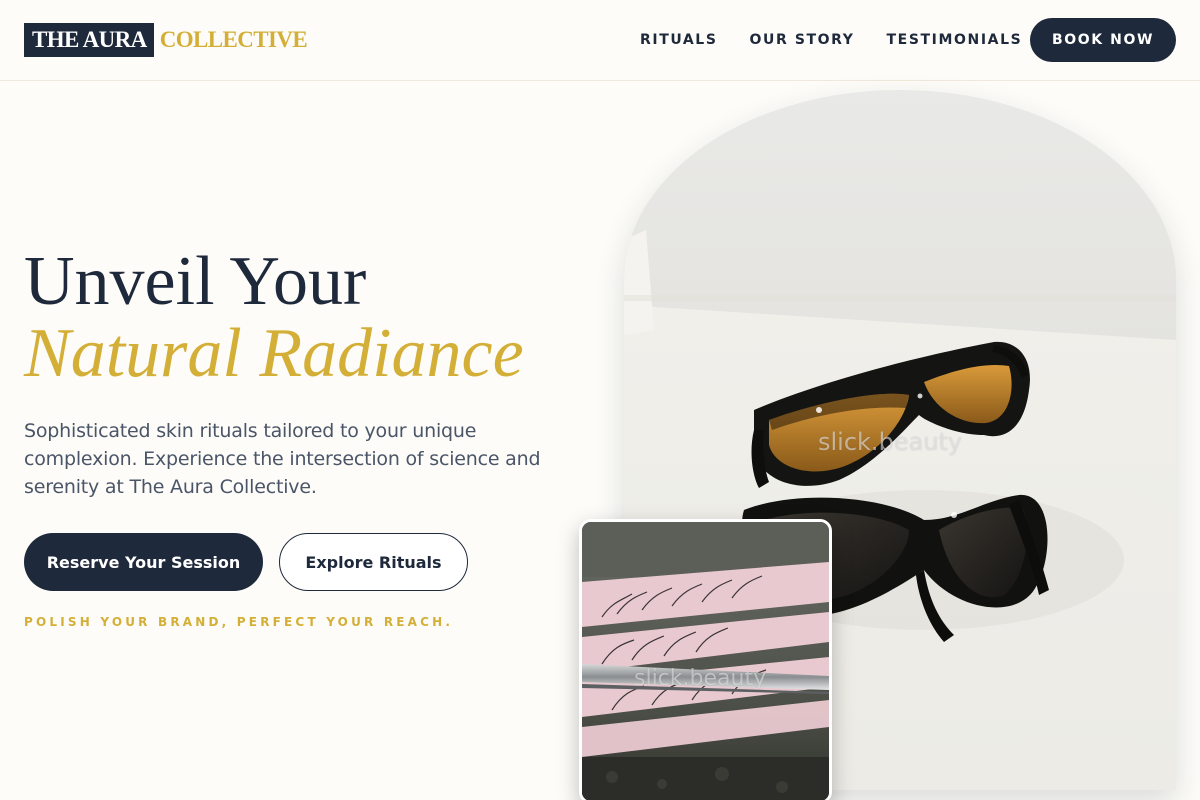 This screenshot has height=800, width=1200. I want to click on main-nav: RITUALS OUR STORY TESTIMONIALS, so click(831, 40).